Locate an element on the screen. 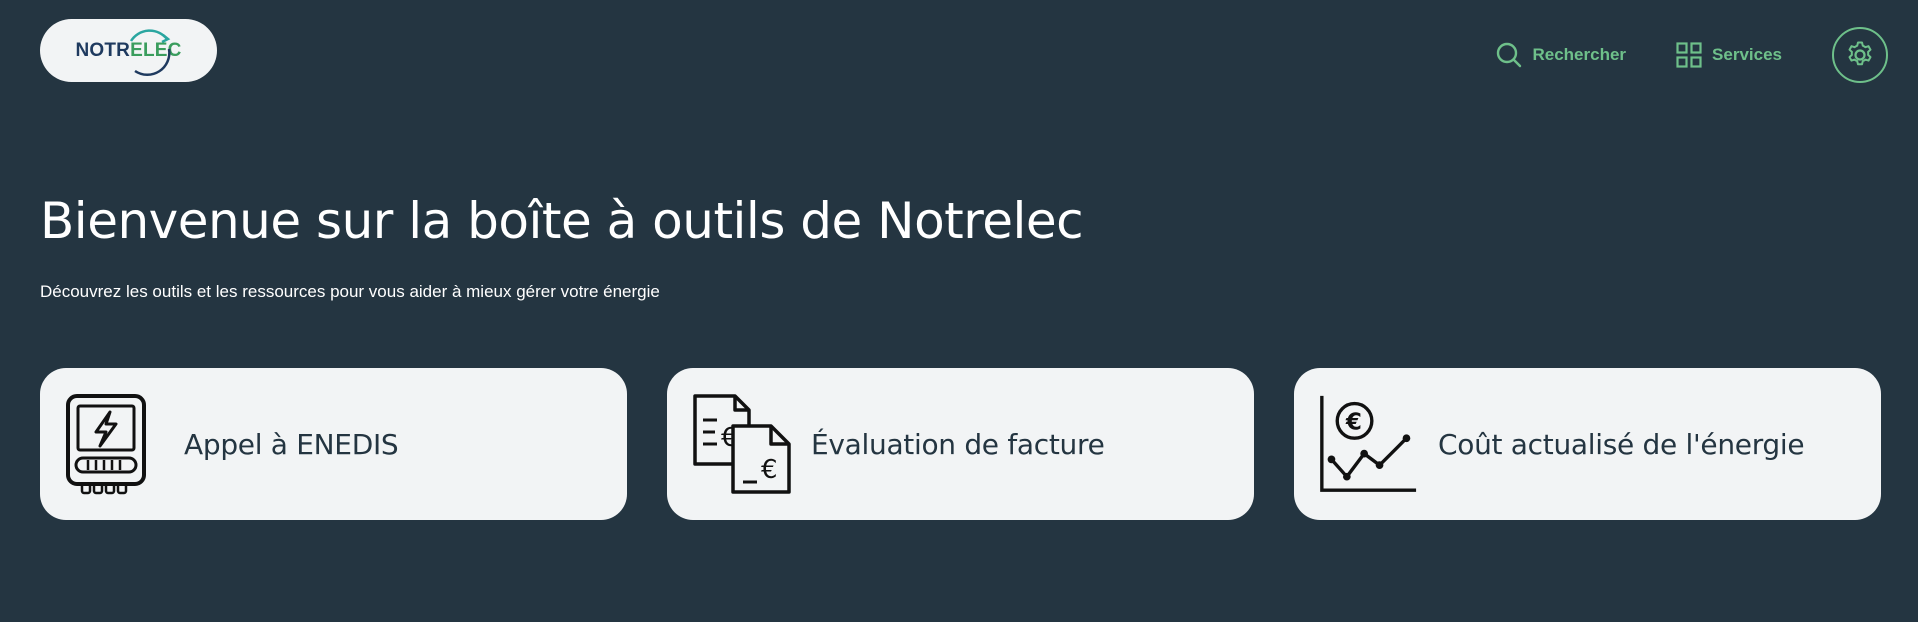 This screenshot has height=622, width=1918. card-evaluation-facture: € € Évaluation de facture is located at coordinates (960, 444).